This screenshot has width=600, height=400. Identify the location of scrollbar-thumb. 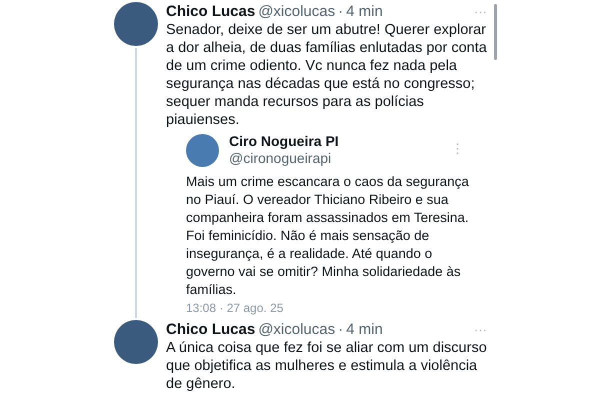
(495, 32).